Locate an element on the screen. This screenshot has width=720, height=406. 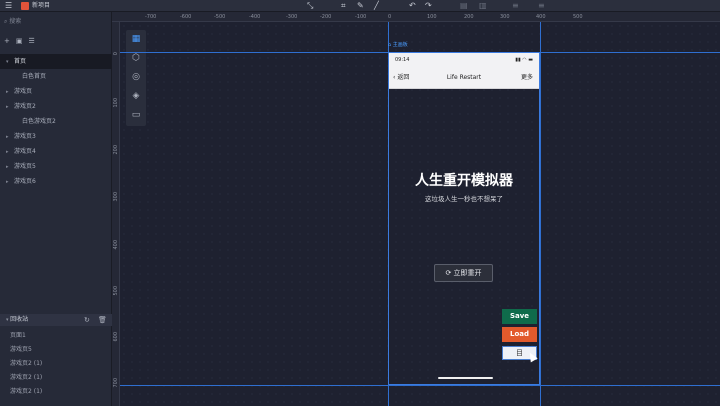
tree-item-label: 白色首页 is located at coordinates (34, 76).